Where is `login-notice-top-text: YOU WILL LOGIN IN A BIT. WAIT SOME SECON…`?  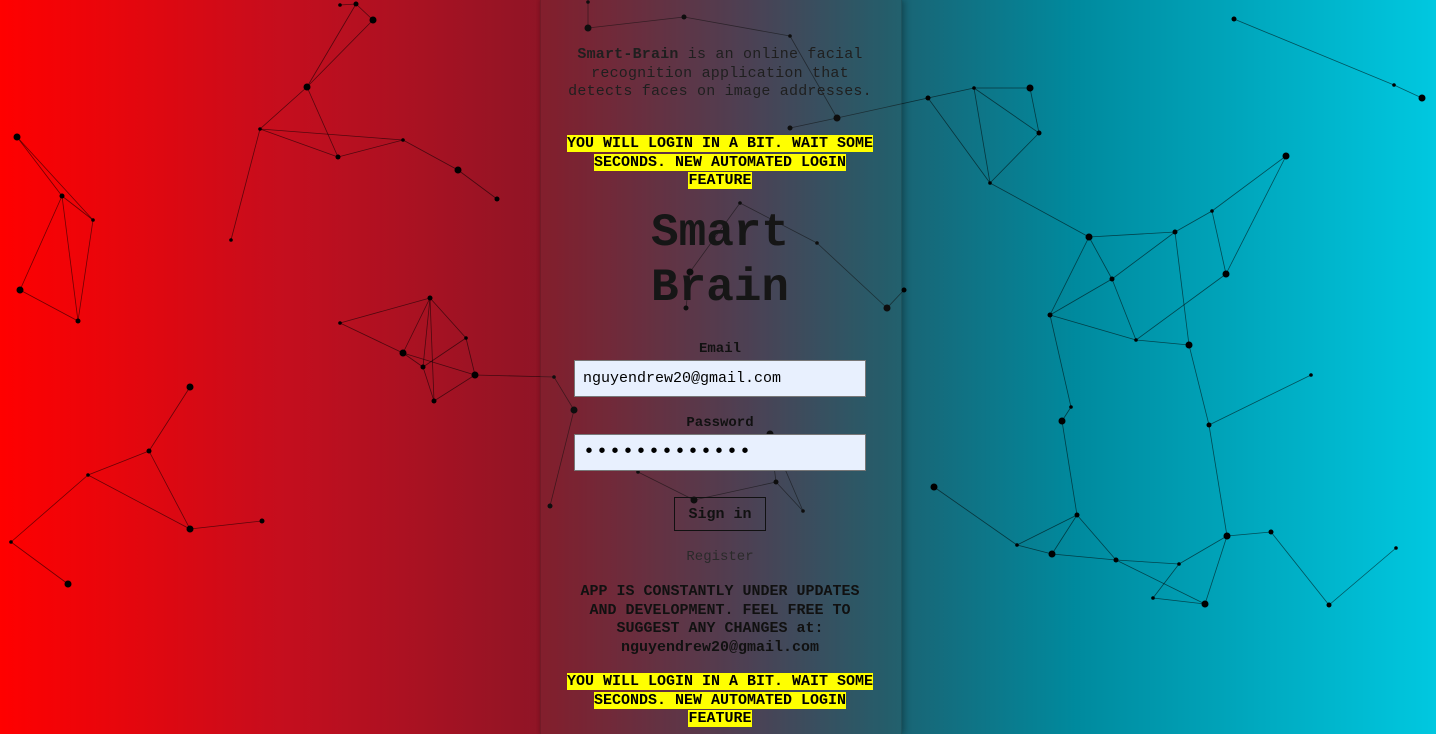 login-notice-top-text: YOU WILL LOGIN IN A BIT. WAIT SOME SECON… is located at coordinates (720, 162).